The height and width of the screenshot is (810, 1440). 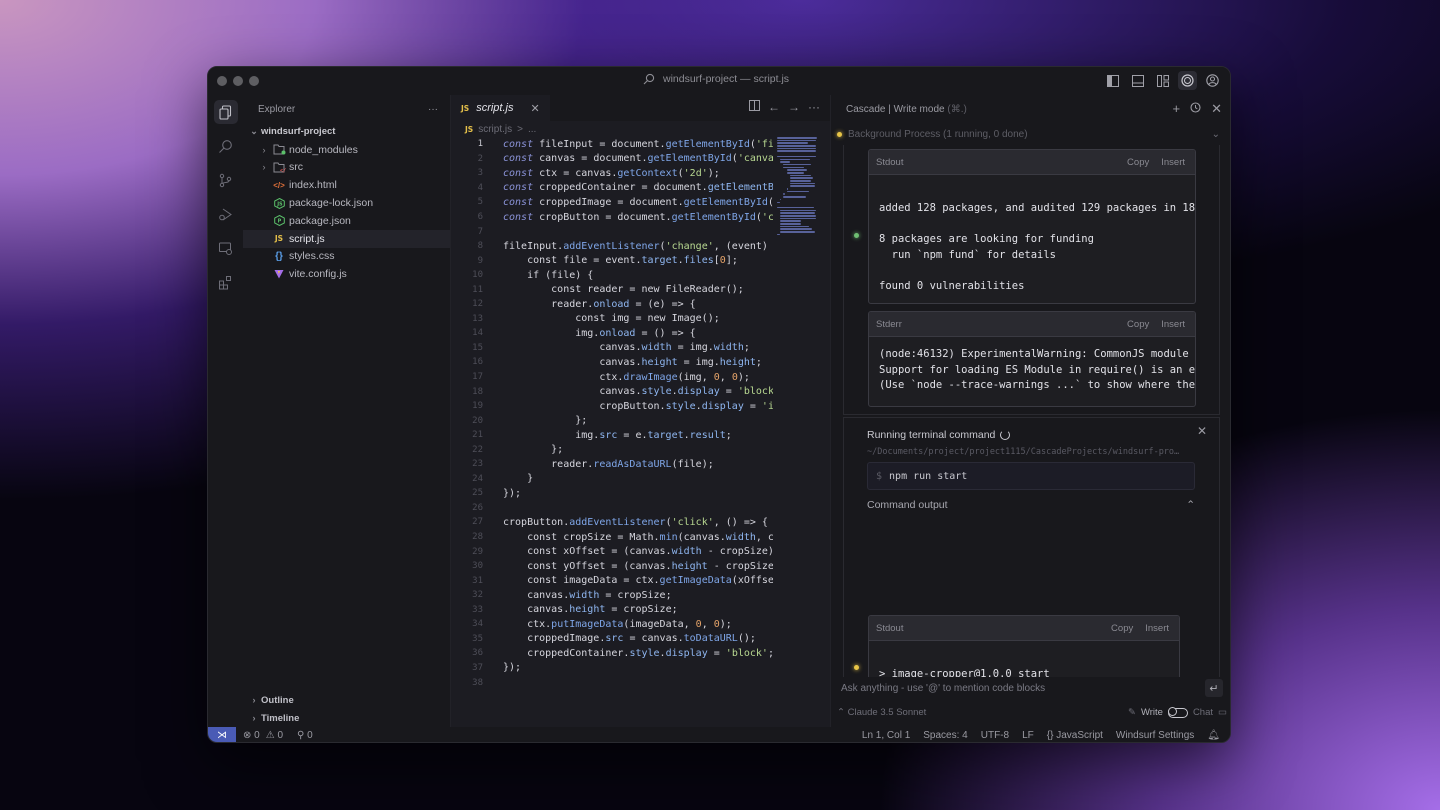 What do you see at coordinates (1213, 735) in the screenshot?
I see `notifications-bell-icon: 🔔︎` at bounding box center [1213, 735].